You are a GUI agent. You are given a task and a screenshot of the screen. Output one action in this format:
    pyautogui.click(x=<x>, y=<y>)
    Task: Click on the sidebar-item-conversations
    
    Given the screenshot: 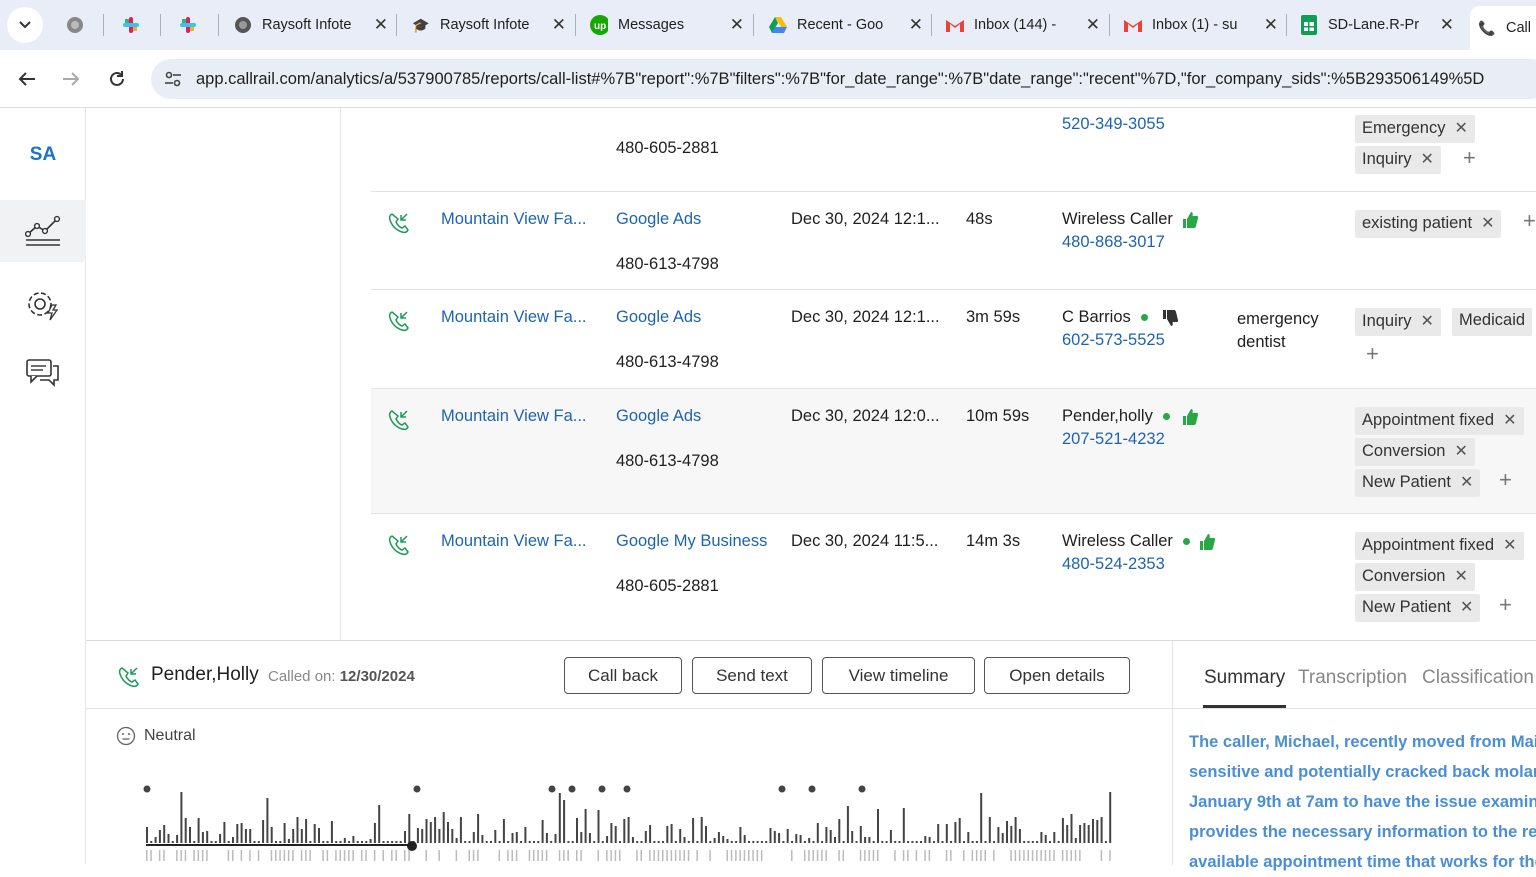 What is the action you would take?
    pyautogui.click(x=43, y=373)
    